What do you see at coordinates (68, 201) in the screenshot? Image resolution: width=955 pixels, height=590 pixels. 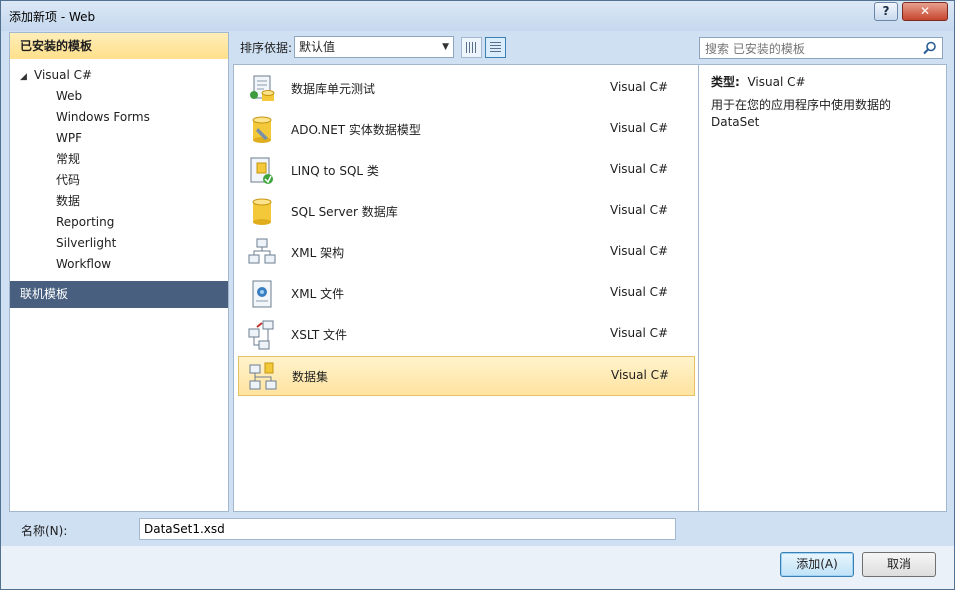 I see `tree-item-data: 数据` at bounding box center [68, 201].